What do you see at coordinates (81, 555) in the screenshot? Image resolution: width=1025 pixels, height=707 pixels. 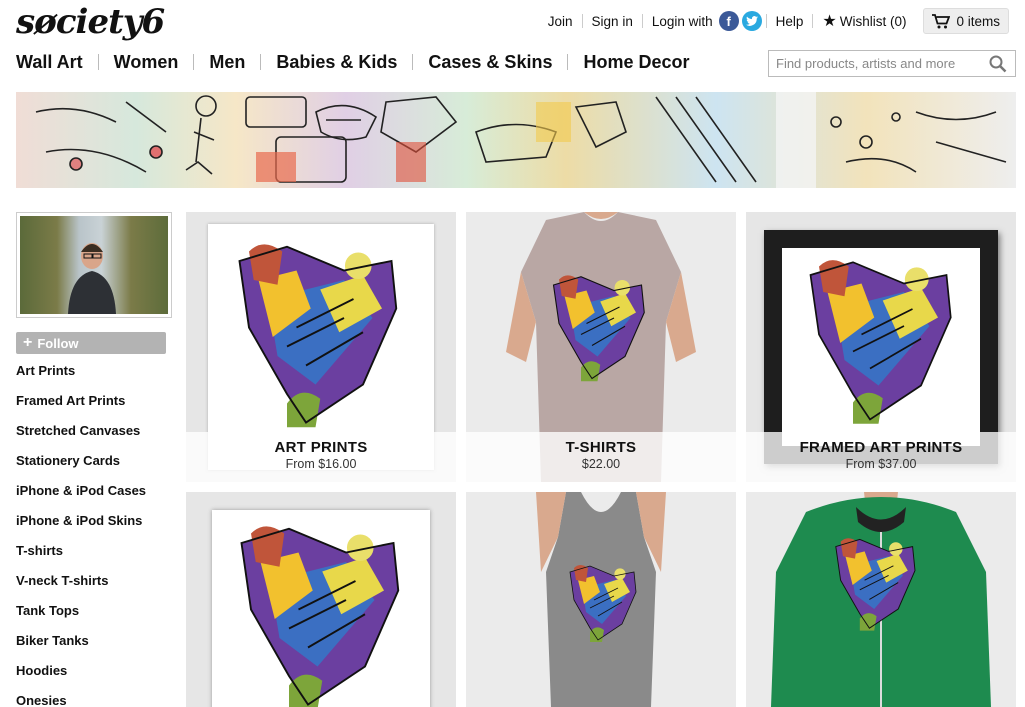 I see `sidebar-item-t-shirts: T-shirts` at bounding box center [81, 555].